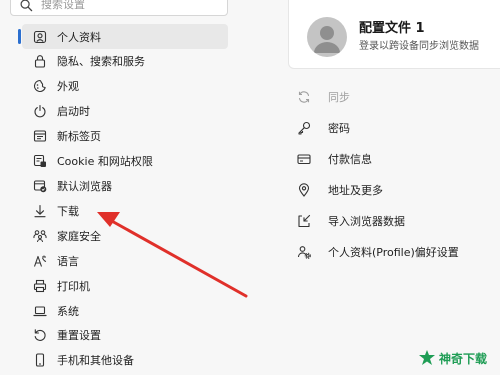  Describe the element at coordinates (339, 97) in the screenshot. I see `option-label: 同步` at that location.